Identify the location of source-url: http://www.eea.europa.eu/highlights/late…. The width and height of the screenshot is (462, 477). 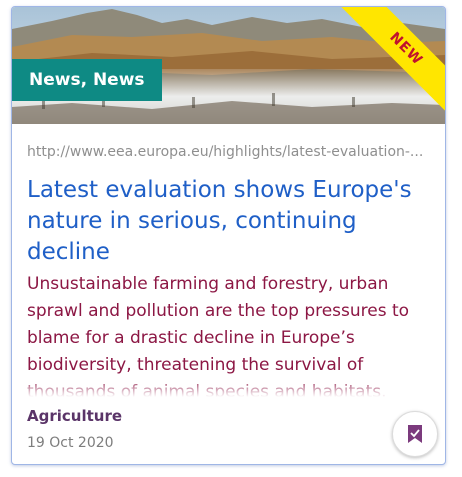
(227, 152).